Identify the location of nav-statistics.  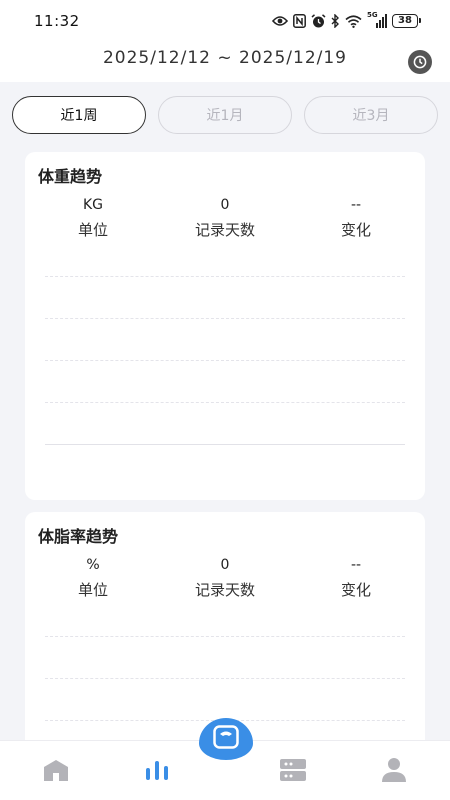
(157, 772).